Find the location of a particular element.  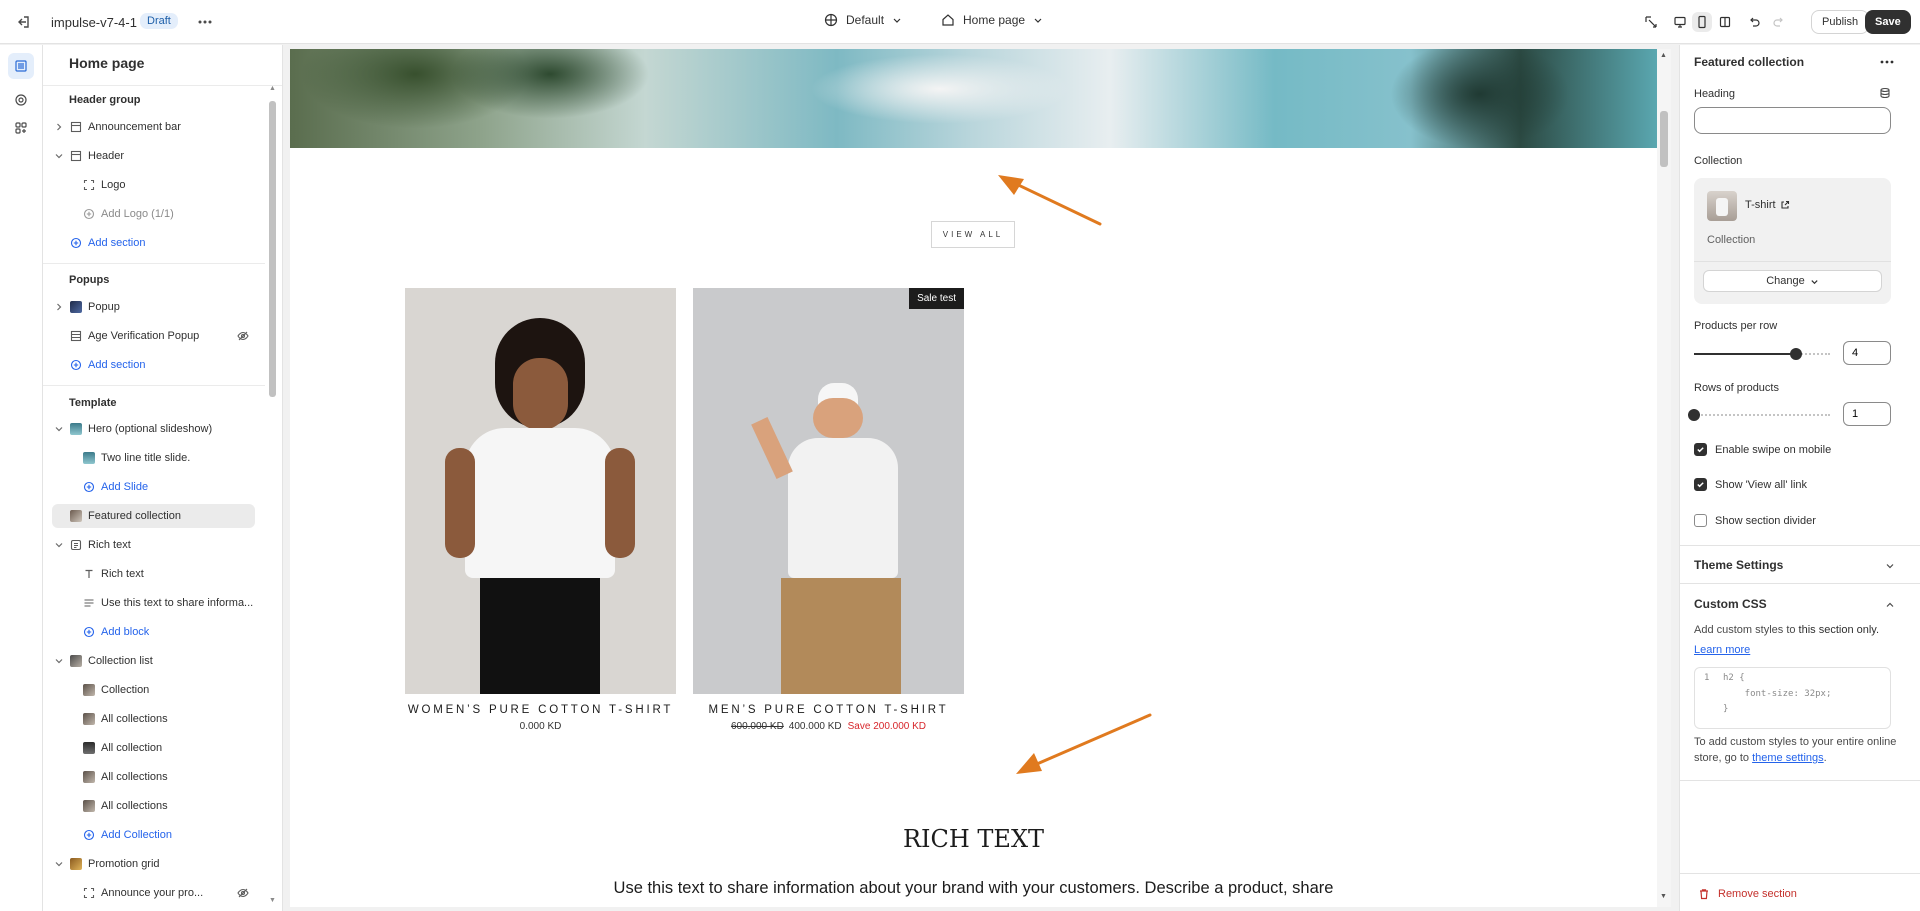

add-slide-button: Add Slide is located at coordinates (154, 487).